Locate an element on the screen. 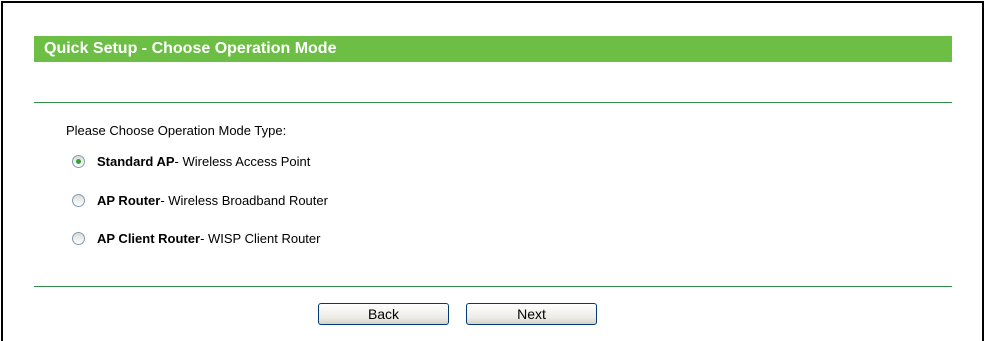 The image size is (987, 341). option-ap-client-router-name: AP Client Router is located at coordinates (149, 238).